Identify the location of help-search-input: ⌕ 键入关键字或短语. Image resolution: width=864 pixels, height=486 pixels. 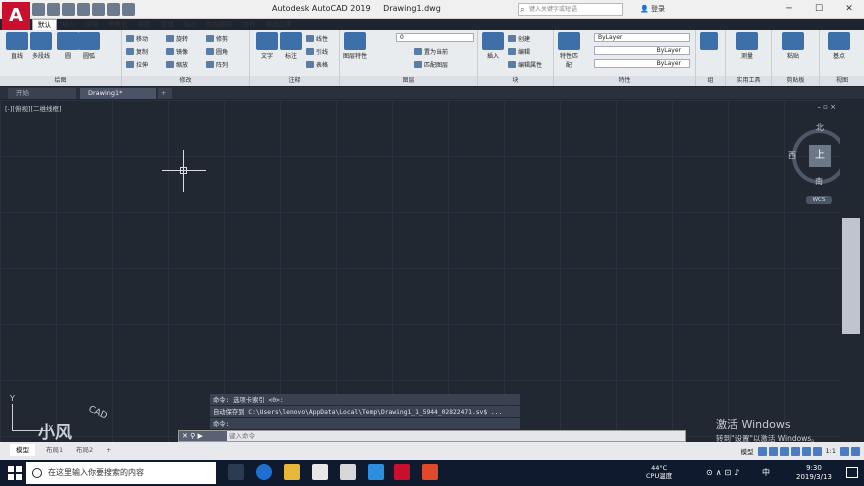
(570, 9).